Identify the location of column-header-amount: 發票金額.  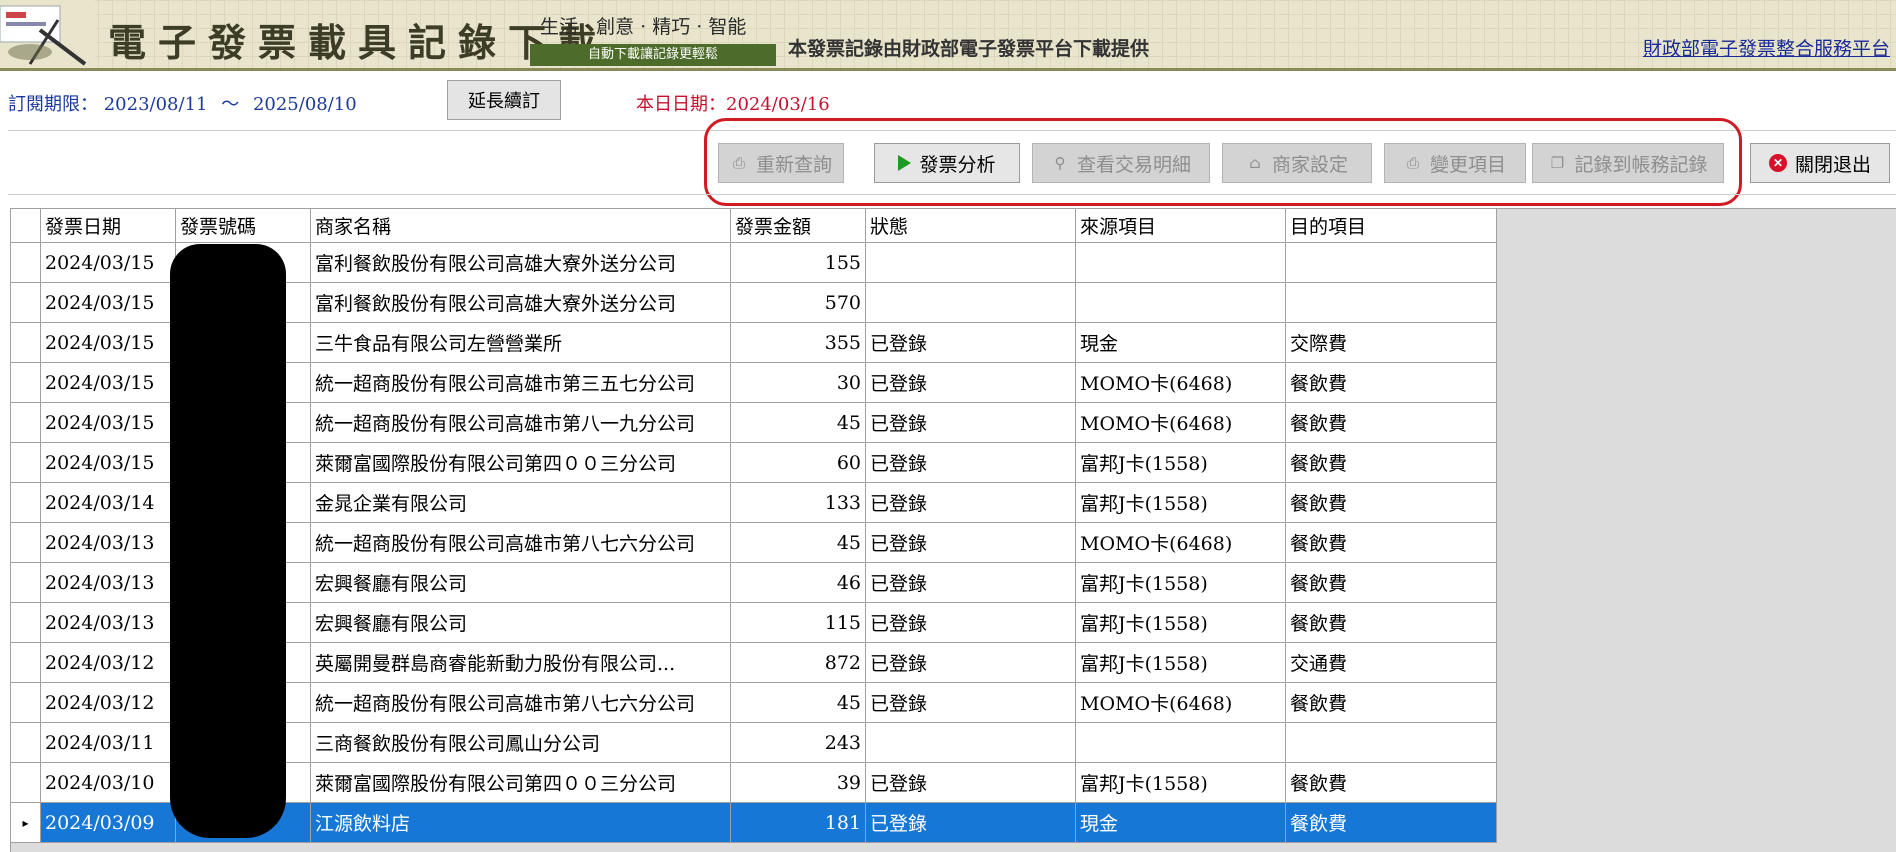
(798, 225).